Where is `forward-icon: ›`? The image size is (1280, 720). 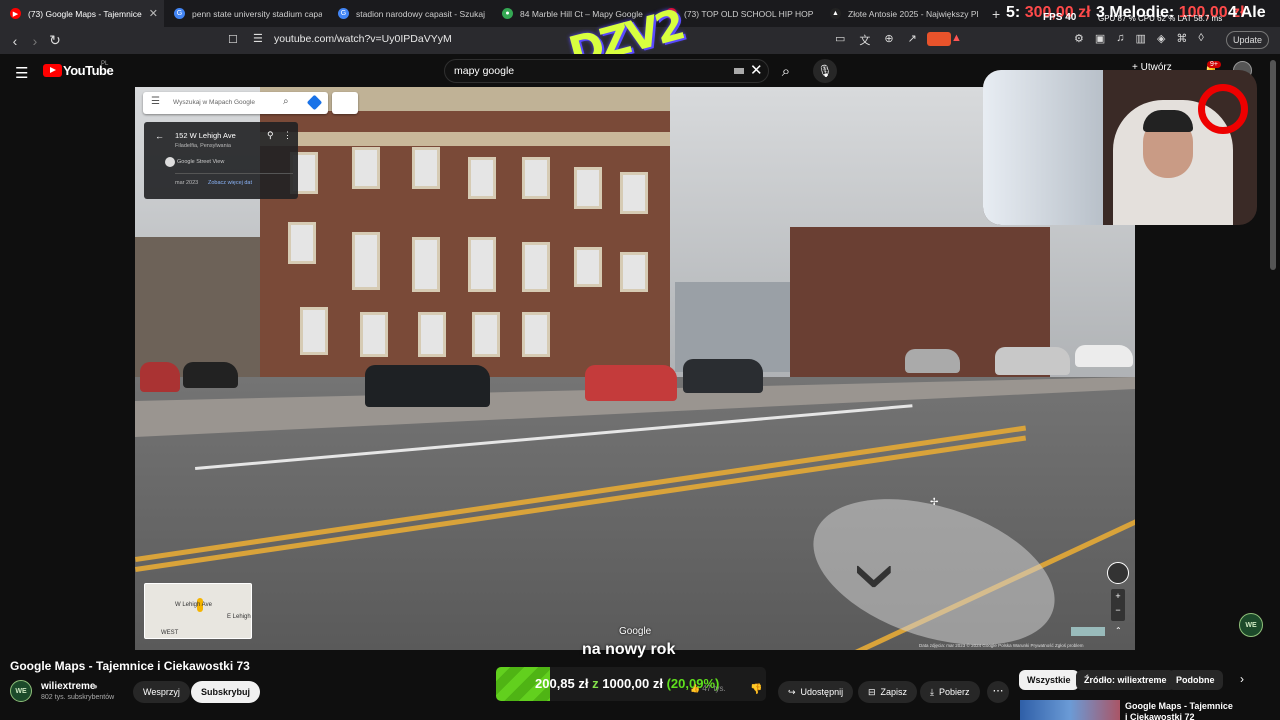
forward-icon: › is located at coordinates (35, 41).